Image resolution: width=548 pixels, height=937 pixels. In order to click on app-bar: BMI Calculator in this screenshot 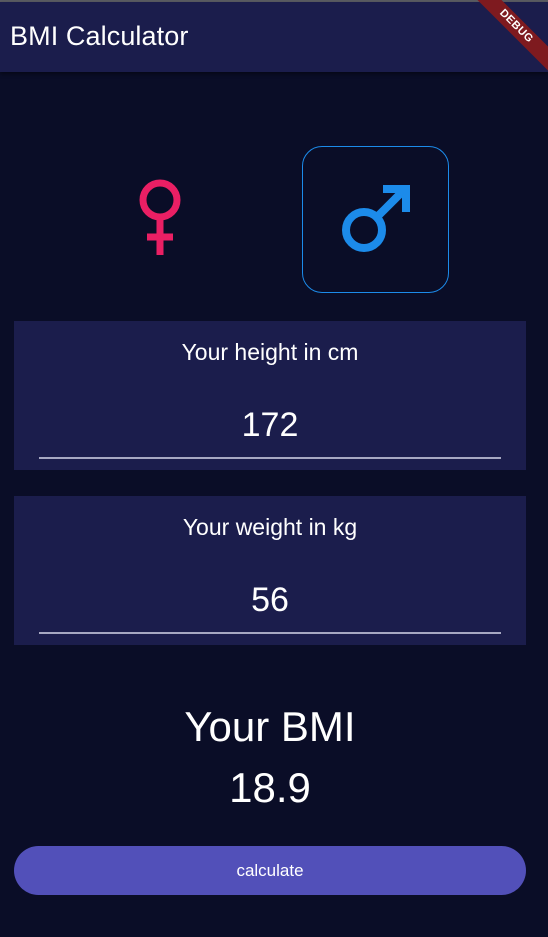, I will do `click(274, 37)`.